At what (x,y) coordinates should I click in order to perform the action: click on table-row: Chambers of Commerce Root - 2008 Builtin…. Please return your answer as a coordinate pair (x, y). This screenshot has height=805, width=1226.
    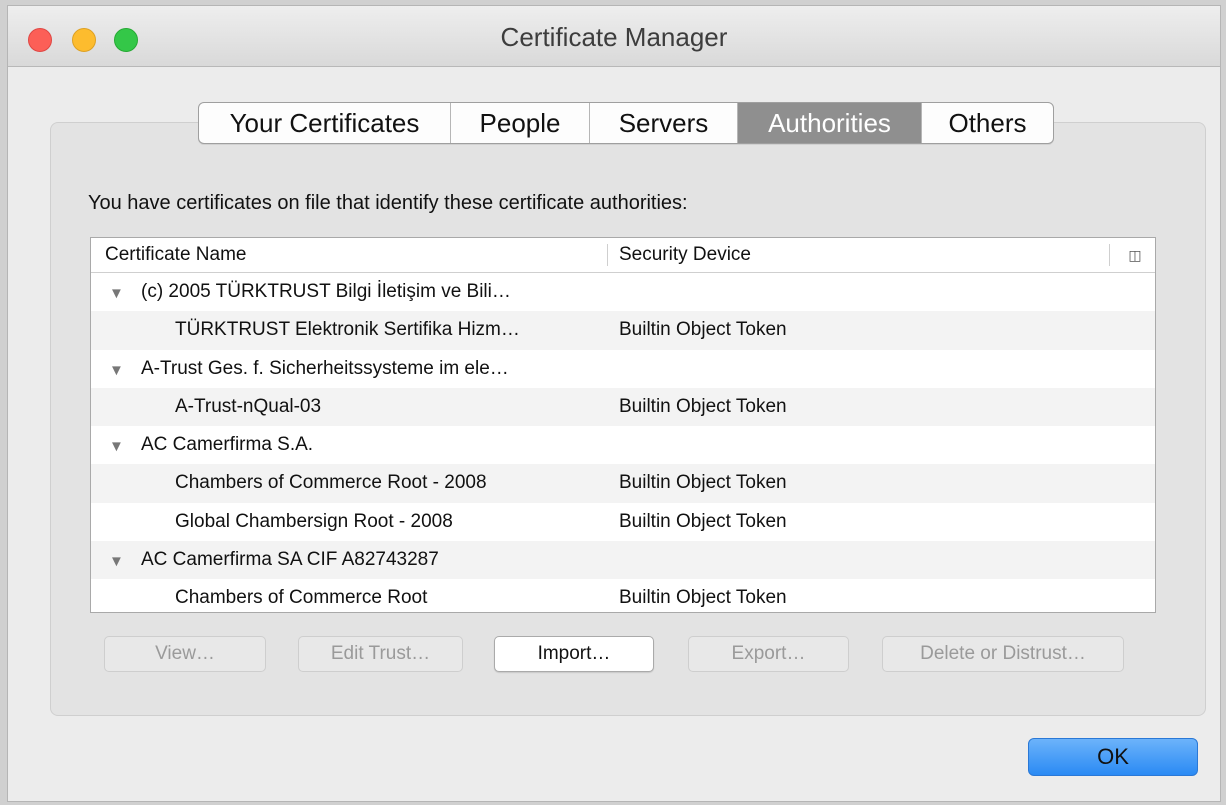
    Looking at the image, I should click on (623, 483).